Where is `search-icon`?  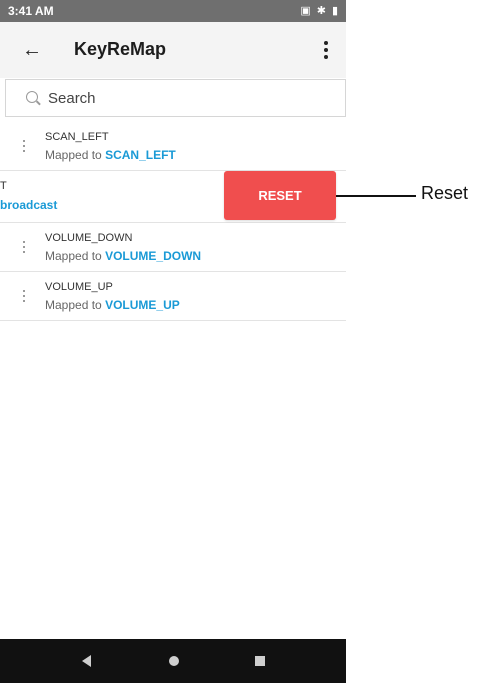
search-icon is located at coordinates (33, 98).